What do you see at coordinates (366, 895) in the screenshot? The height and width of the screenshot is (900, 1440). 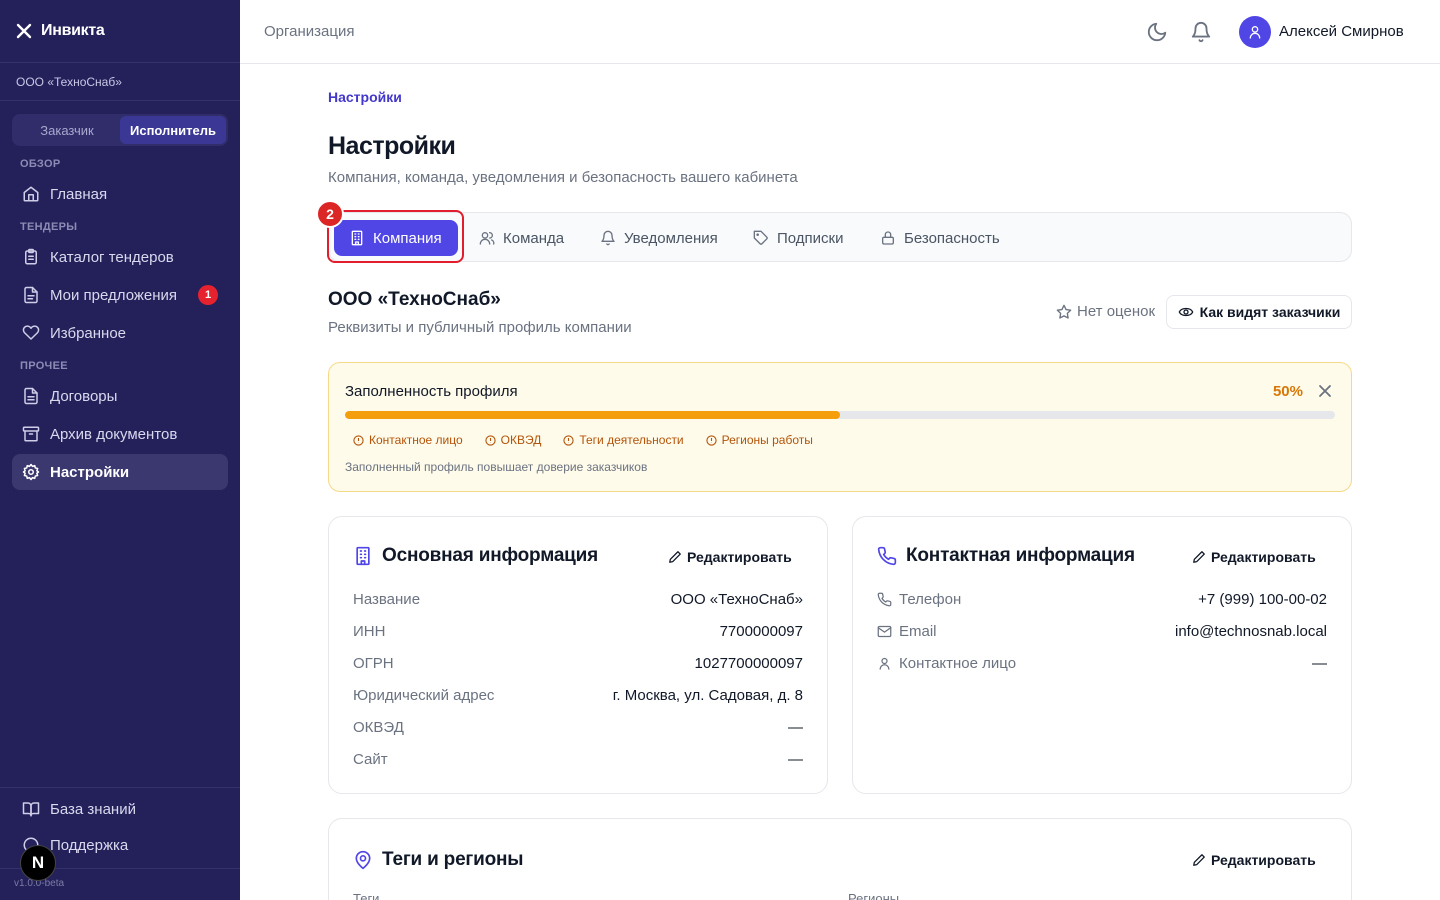 I see `tags-label: Теги` at bounding box center [366, 895].